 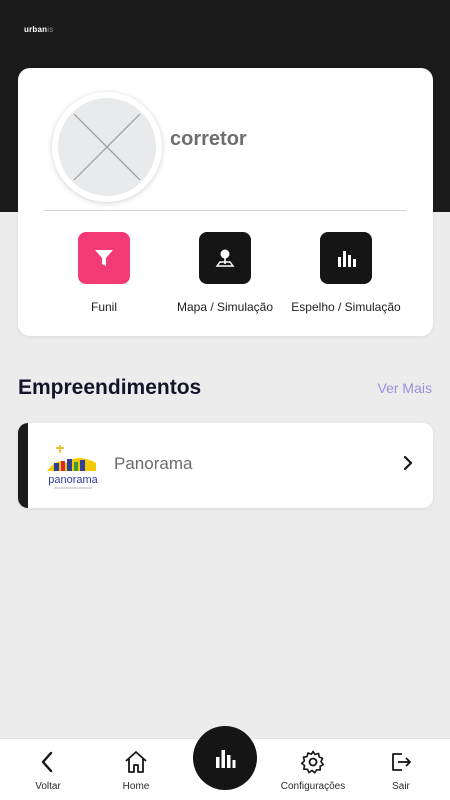 I want to click on action-label: Espelho / Simulação, so click(x=346, y=307).